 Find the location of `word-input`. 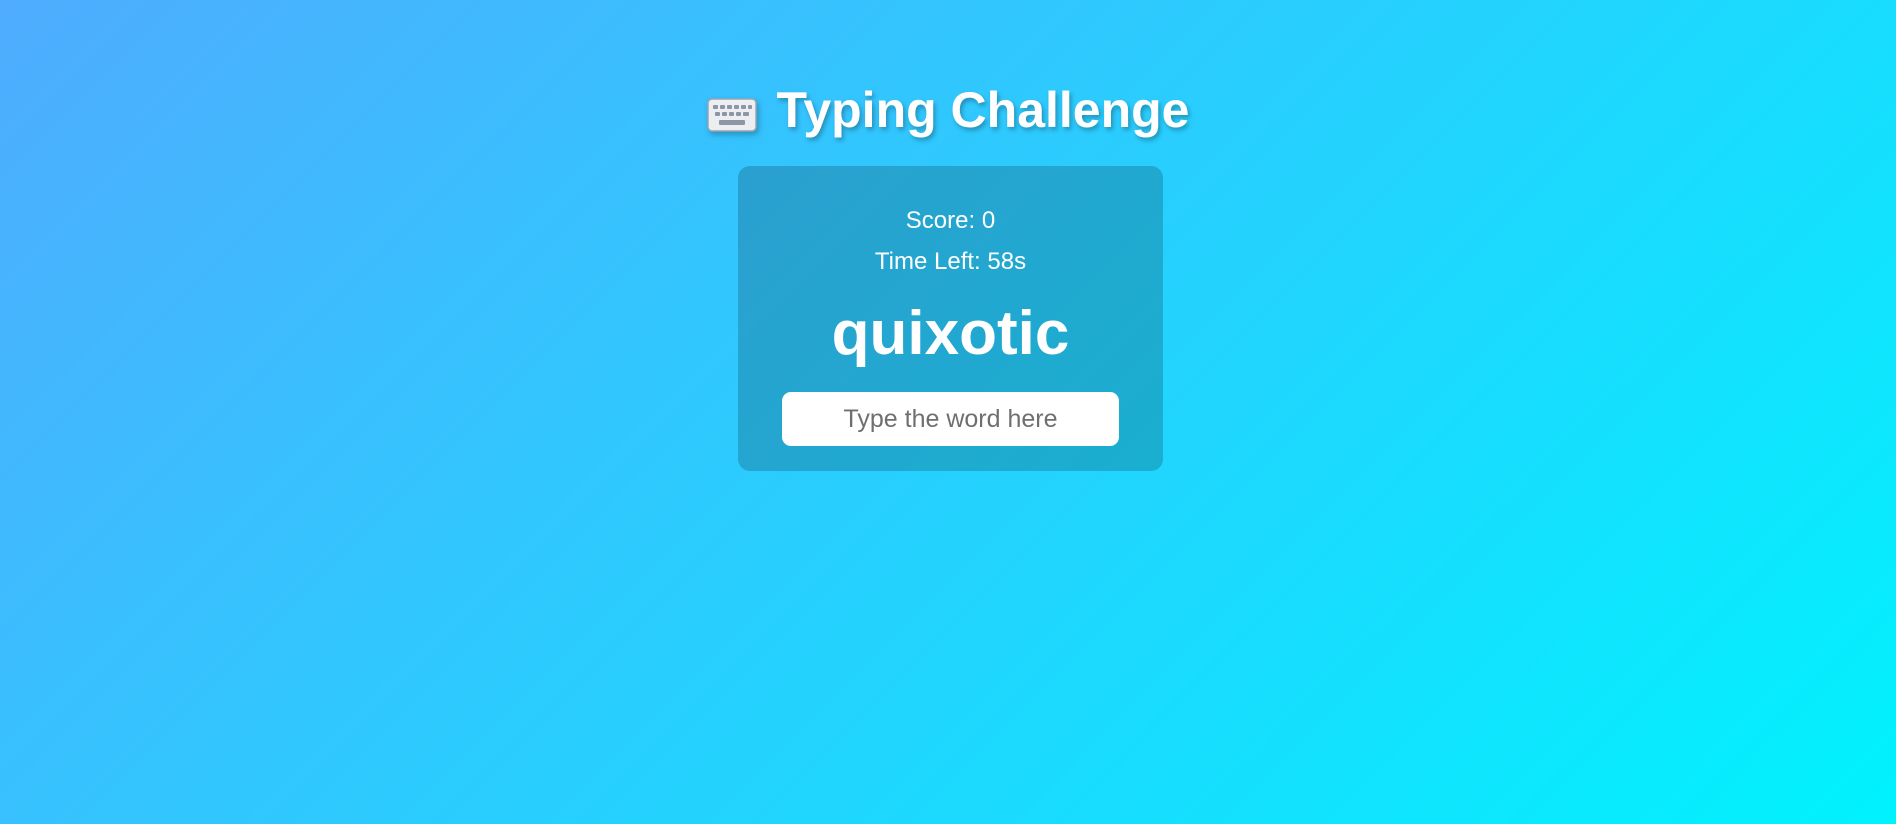

word-input is located at coordinates (950, 419).